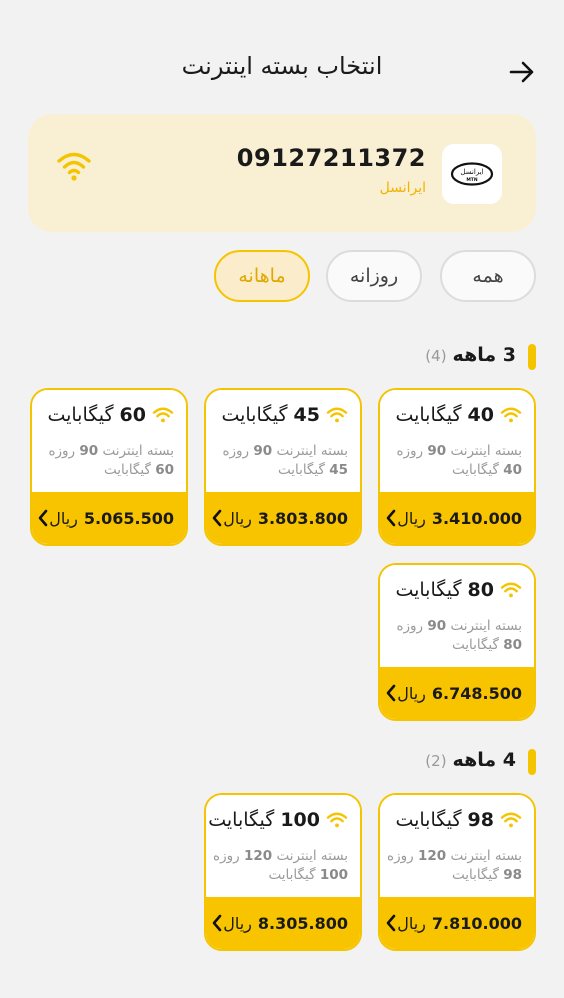 The image size is (564, 998). I want to click on package-price: 3.803.800, so click(302, 518).